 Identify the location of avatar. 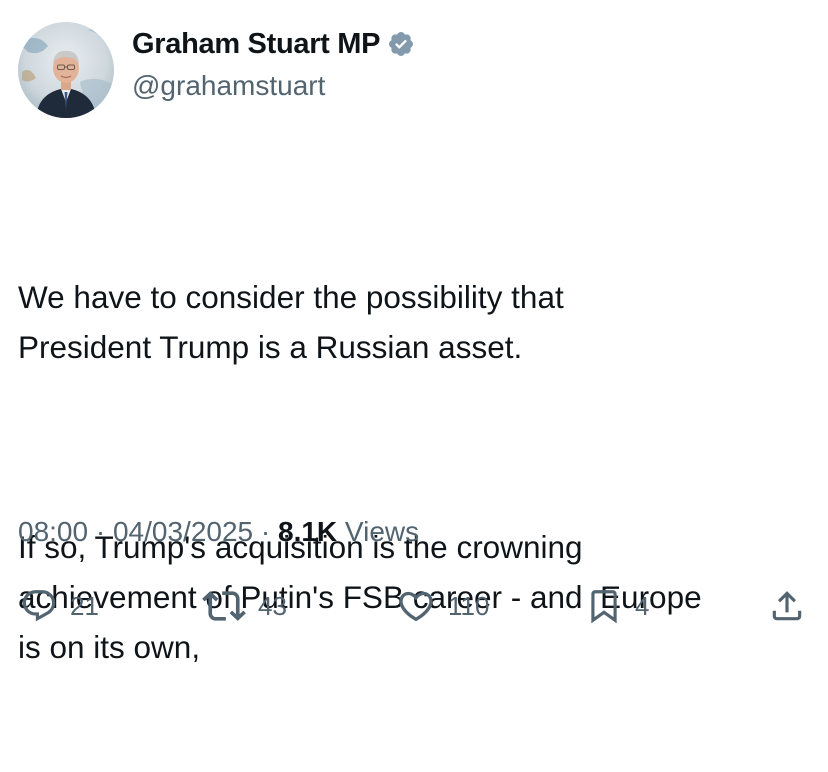
(66, 70).